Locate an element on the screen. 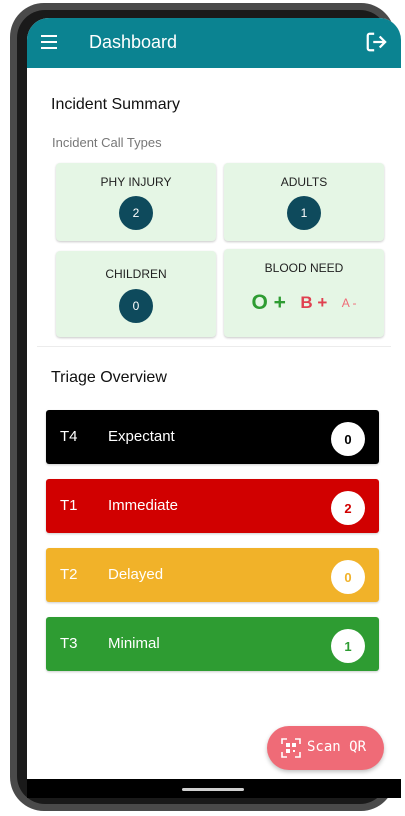 The height and width of the screenshot is (816, 405). triage-row-t1: T1 Immediate 2 is located at coordinates (212, 506).